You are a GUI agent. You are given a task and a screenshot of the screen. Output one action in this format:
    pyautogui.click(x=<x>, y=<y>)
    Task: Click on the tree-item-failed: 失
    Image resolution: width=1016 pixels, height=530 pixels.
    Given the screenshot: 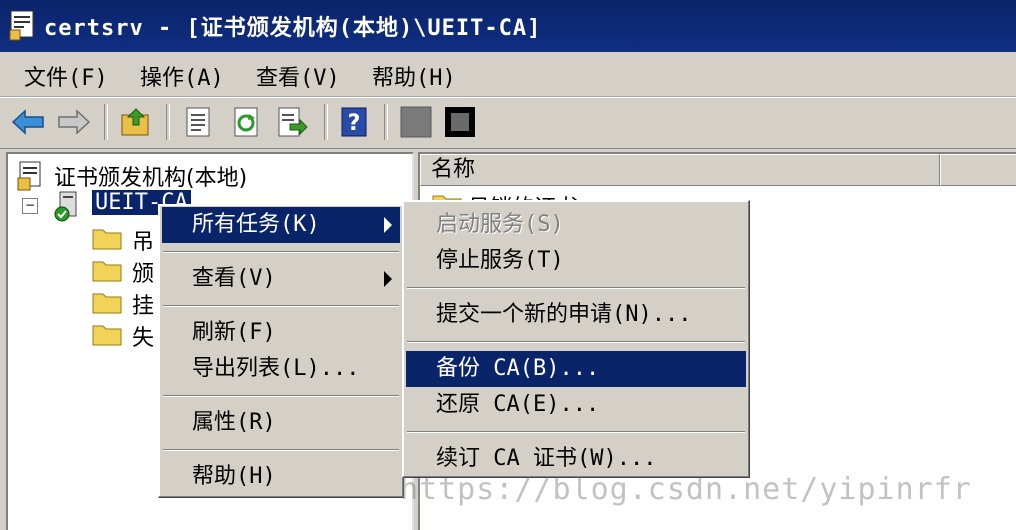 What is the action you would take?
    pyautogui.click(x=143, y=336)
    